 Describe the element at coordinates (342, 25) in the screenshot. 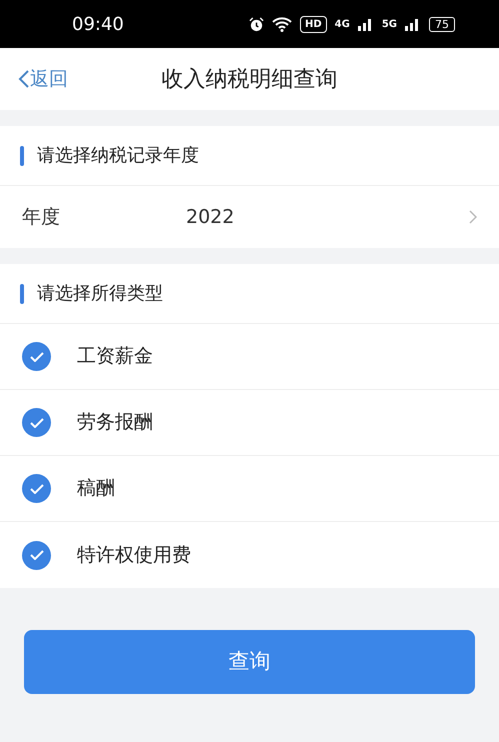

I see `network-type: 4G` at that location.